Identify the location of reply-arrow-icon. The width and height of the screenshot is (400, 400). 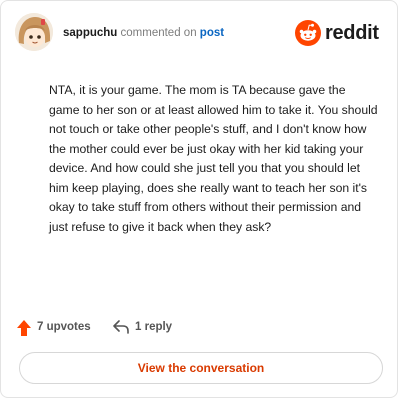
(121, 327).